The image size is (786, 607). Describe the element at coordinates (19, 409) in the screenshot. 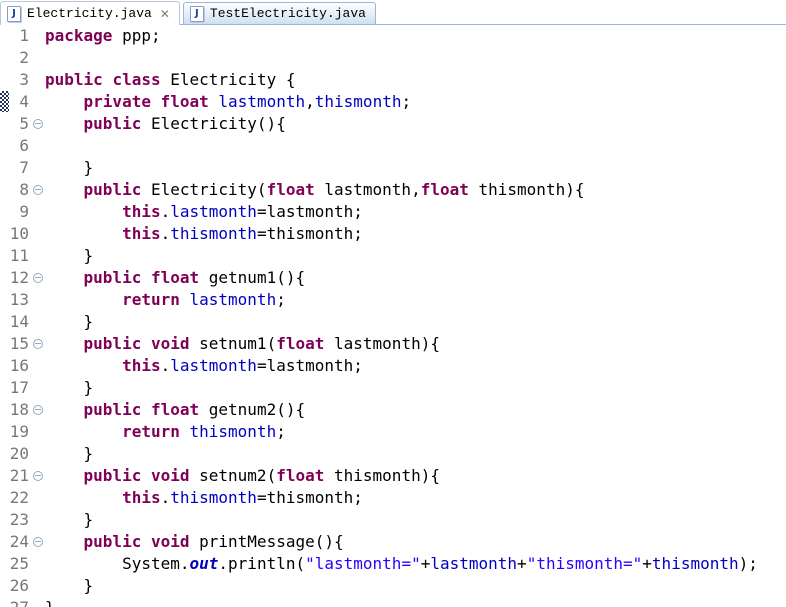

I see `line-number: 18` at that location.